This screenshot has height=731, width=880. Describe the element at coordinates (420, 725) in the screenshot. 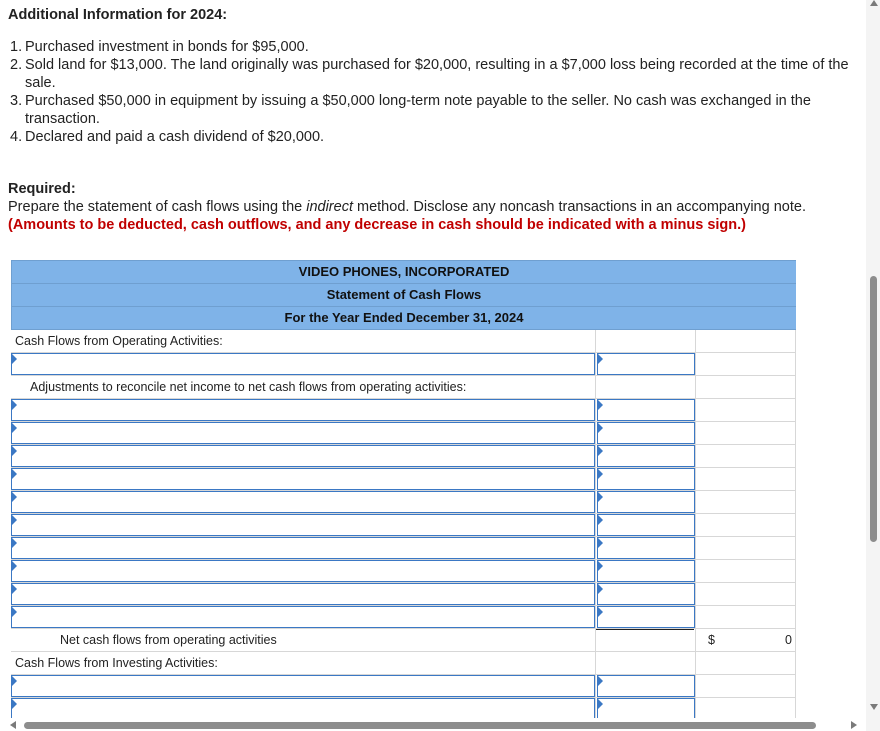

I see `horizontal-scroll-thumb` at that location.